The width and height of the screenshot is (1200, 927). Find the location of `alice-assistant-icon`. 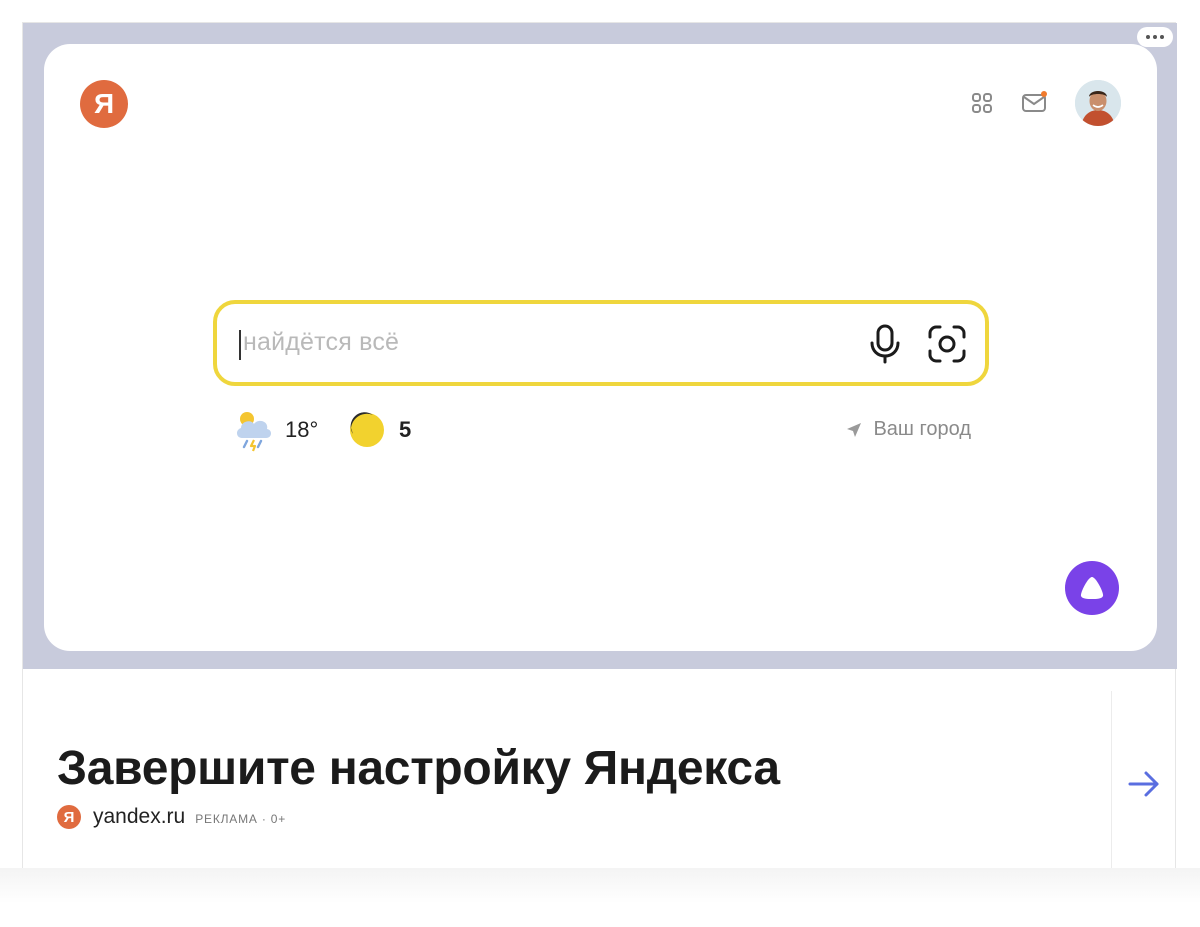

alice-assistant-icon is located at coordinates (1092, 588).